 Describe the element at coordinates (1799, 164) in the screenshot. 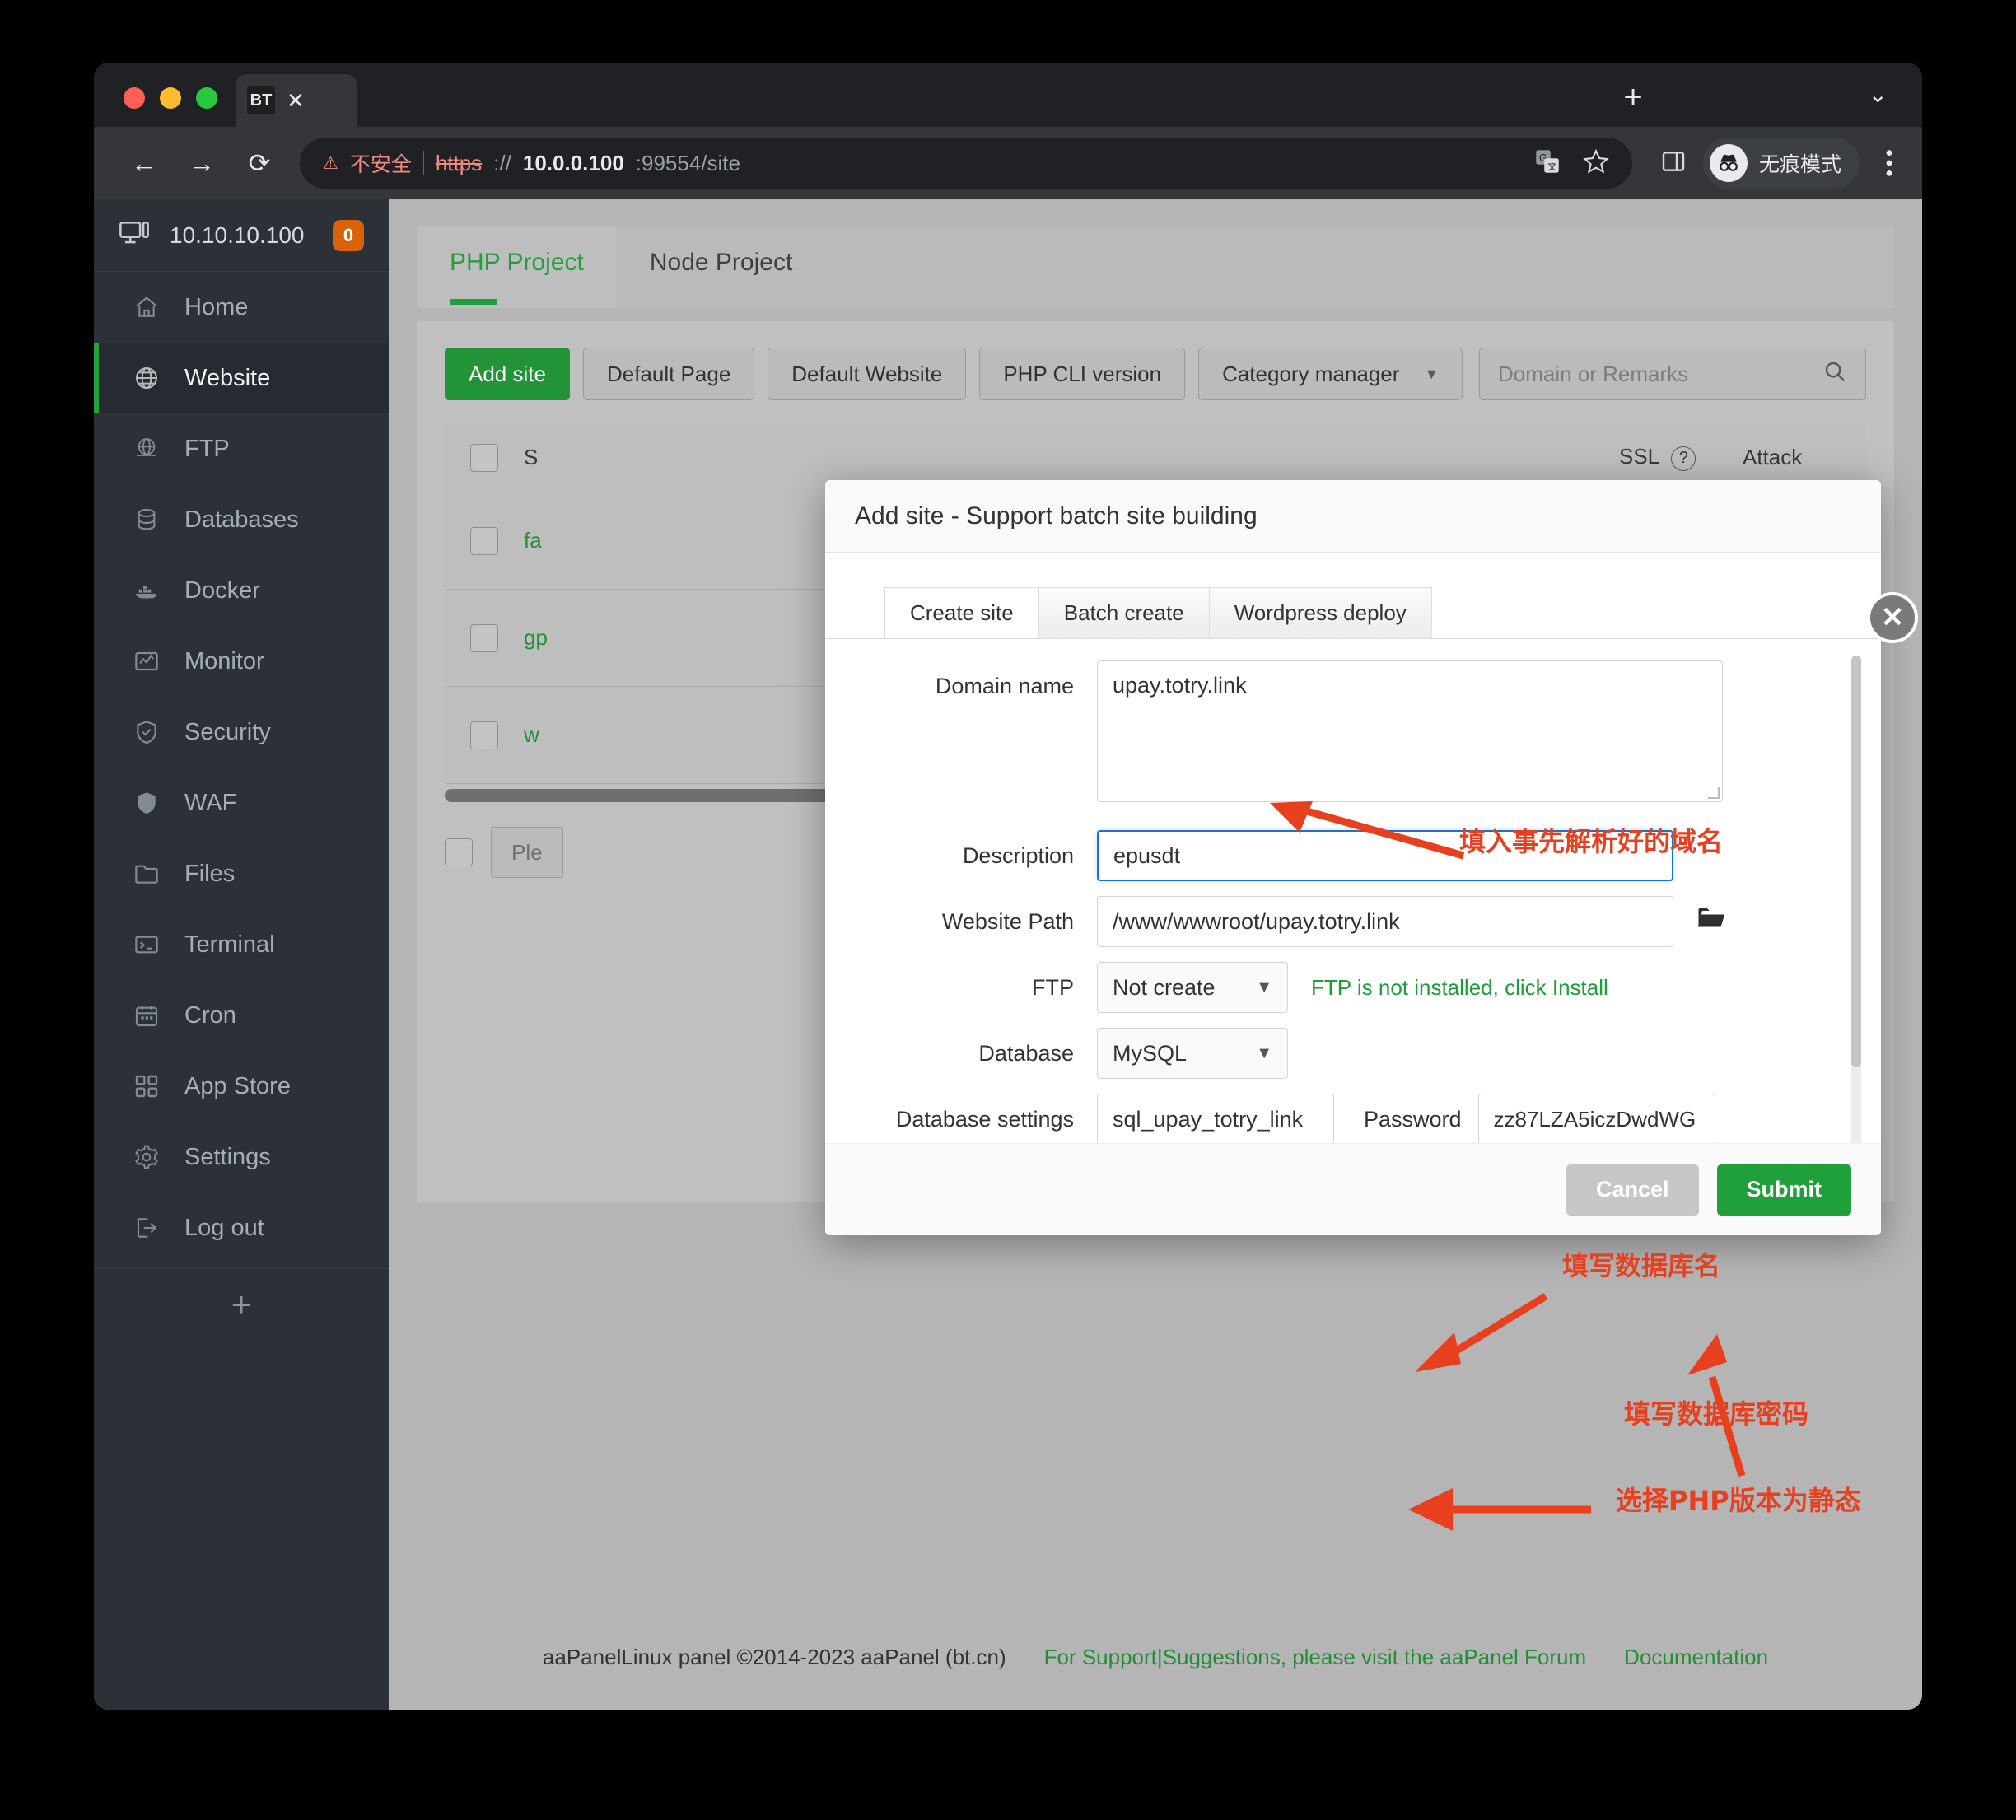

I see `incognito-label: 无痕模式` at that location.